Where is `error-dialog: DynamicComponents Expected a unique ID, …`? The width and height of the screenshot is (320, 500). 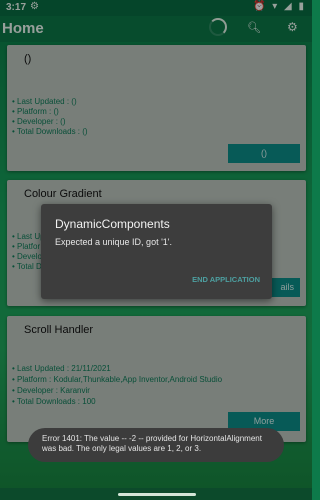 error-dialog: DynamicComponents Expected a unique ID, … is located at coordinates (156, 251).